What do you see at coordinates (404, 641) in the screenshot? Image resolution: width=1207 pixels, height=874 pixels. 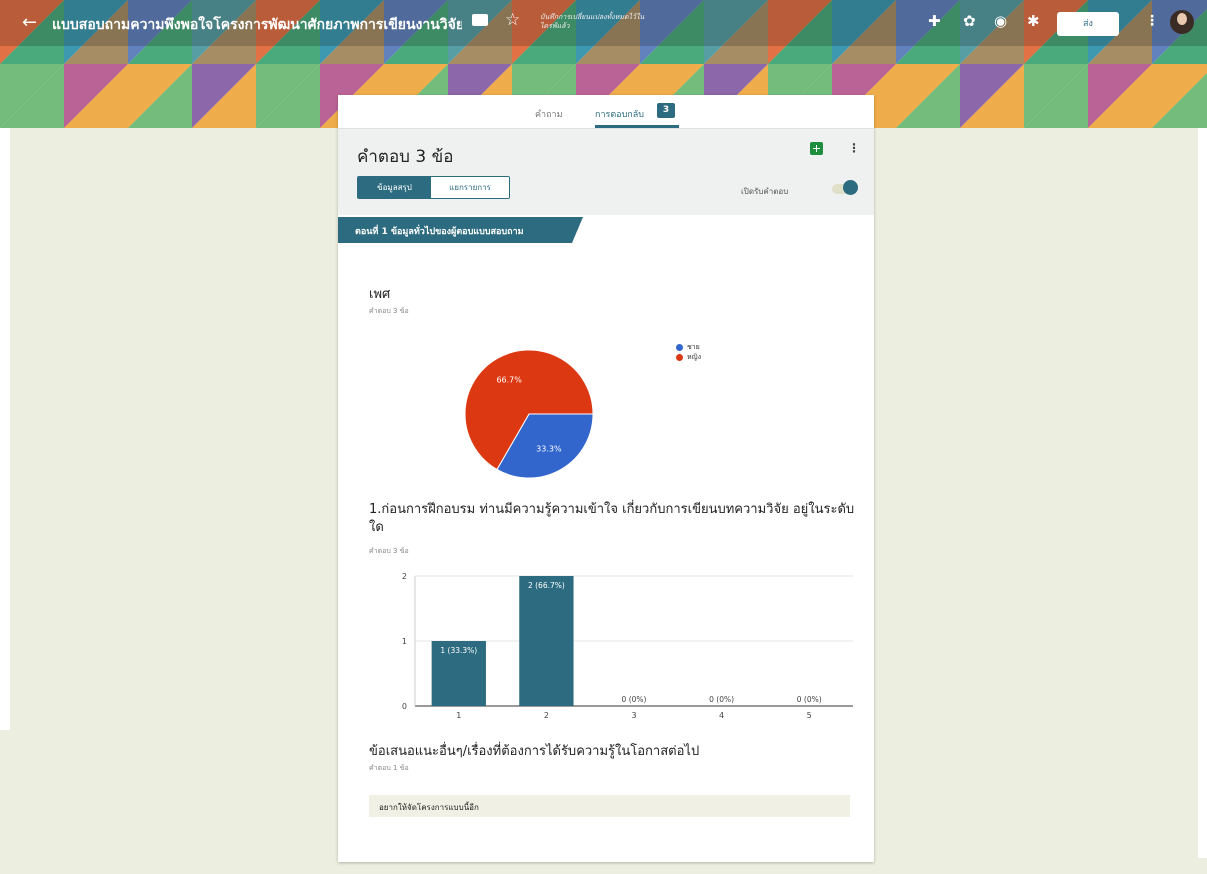 I see `y-tick-label: 1` at bounding box center [404, 641].